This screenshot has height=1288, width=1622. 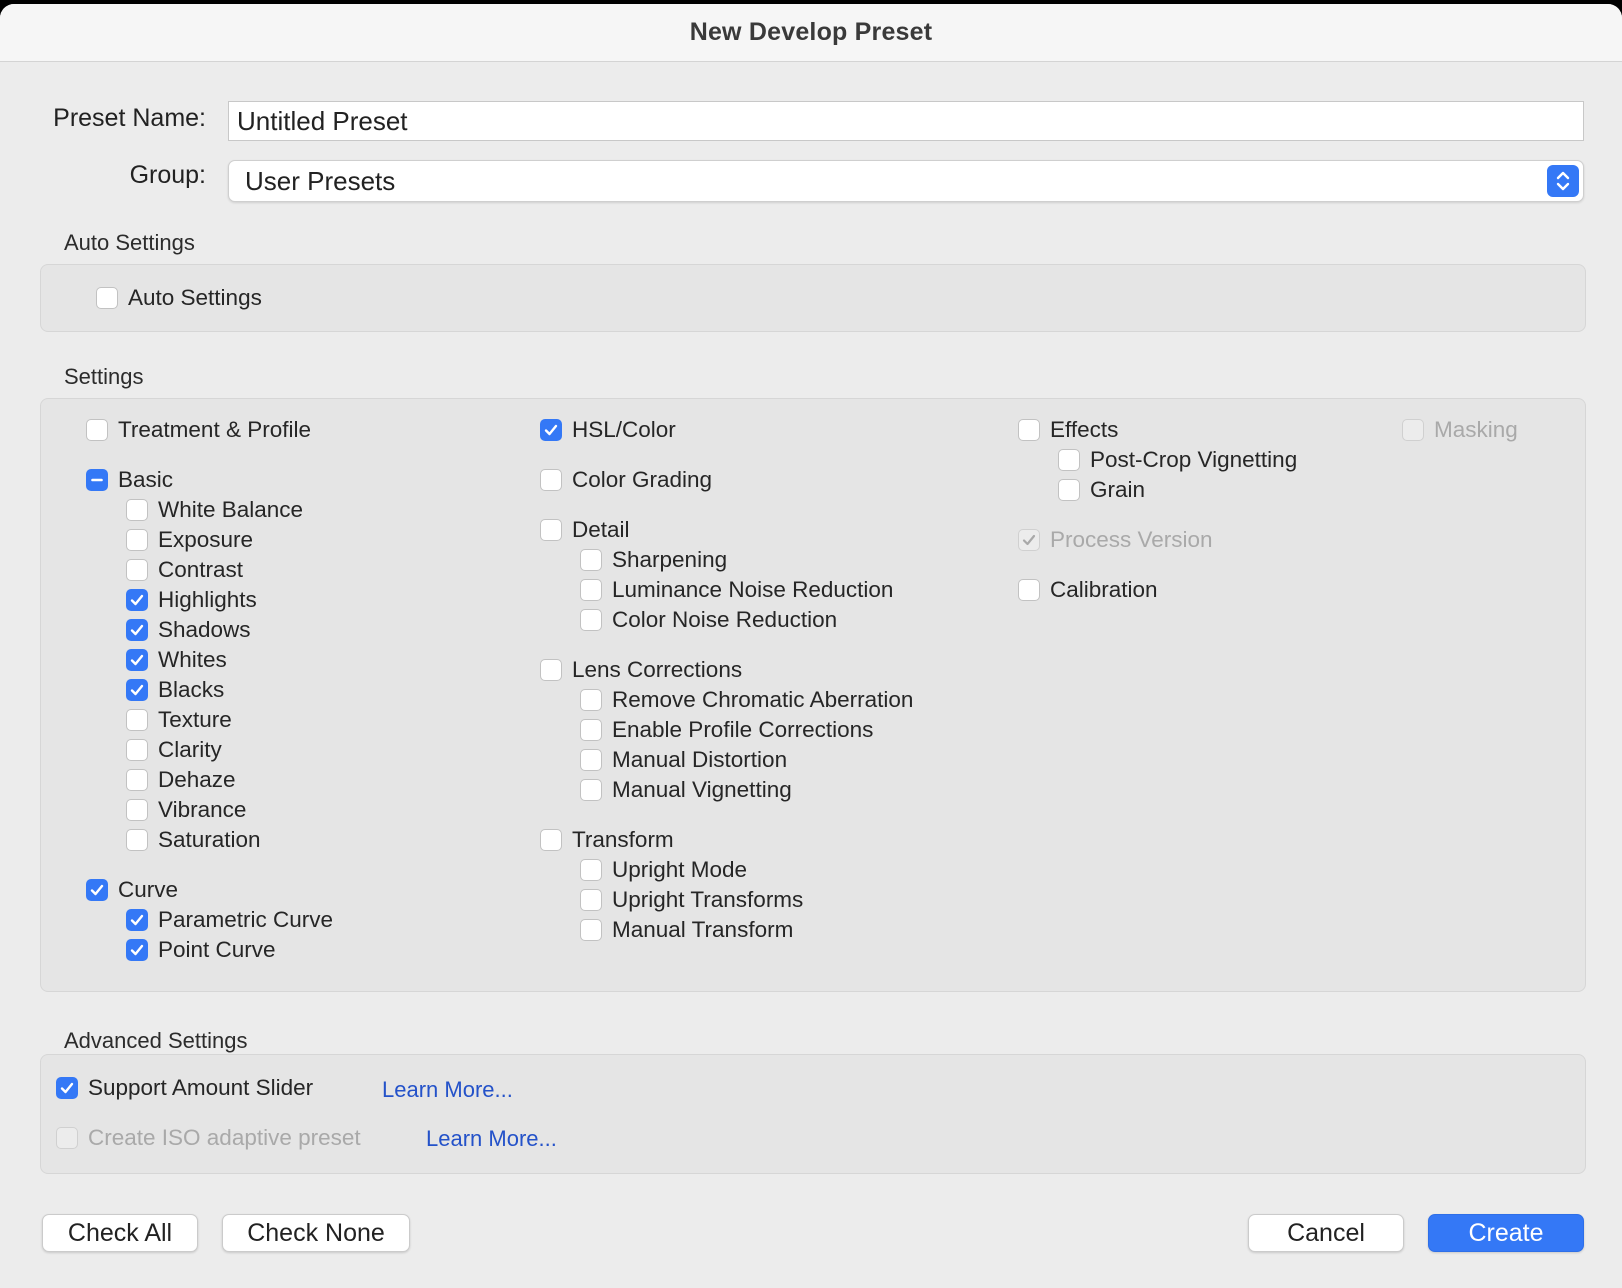 I want to click on transform-checkbox: Transform, so click(x=607, y=840).